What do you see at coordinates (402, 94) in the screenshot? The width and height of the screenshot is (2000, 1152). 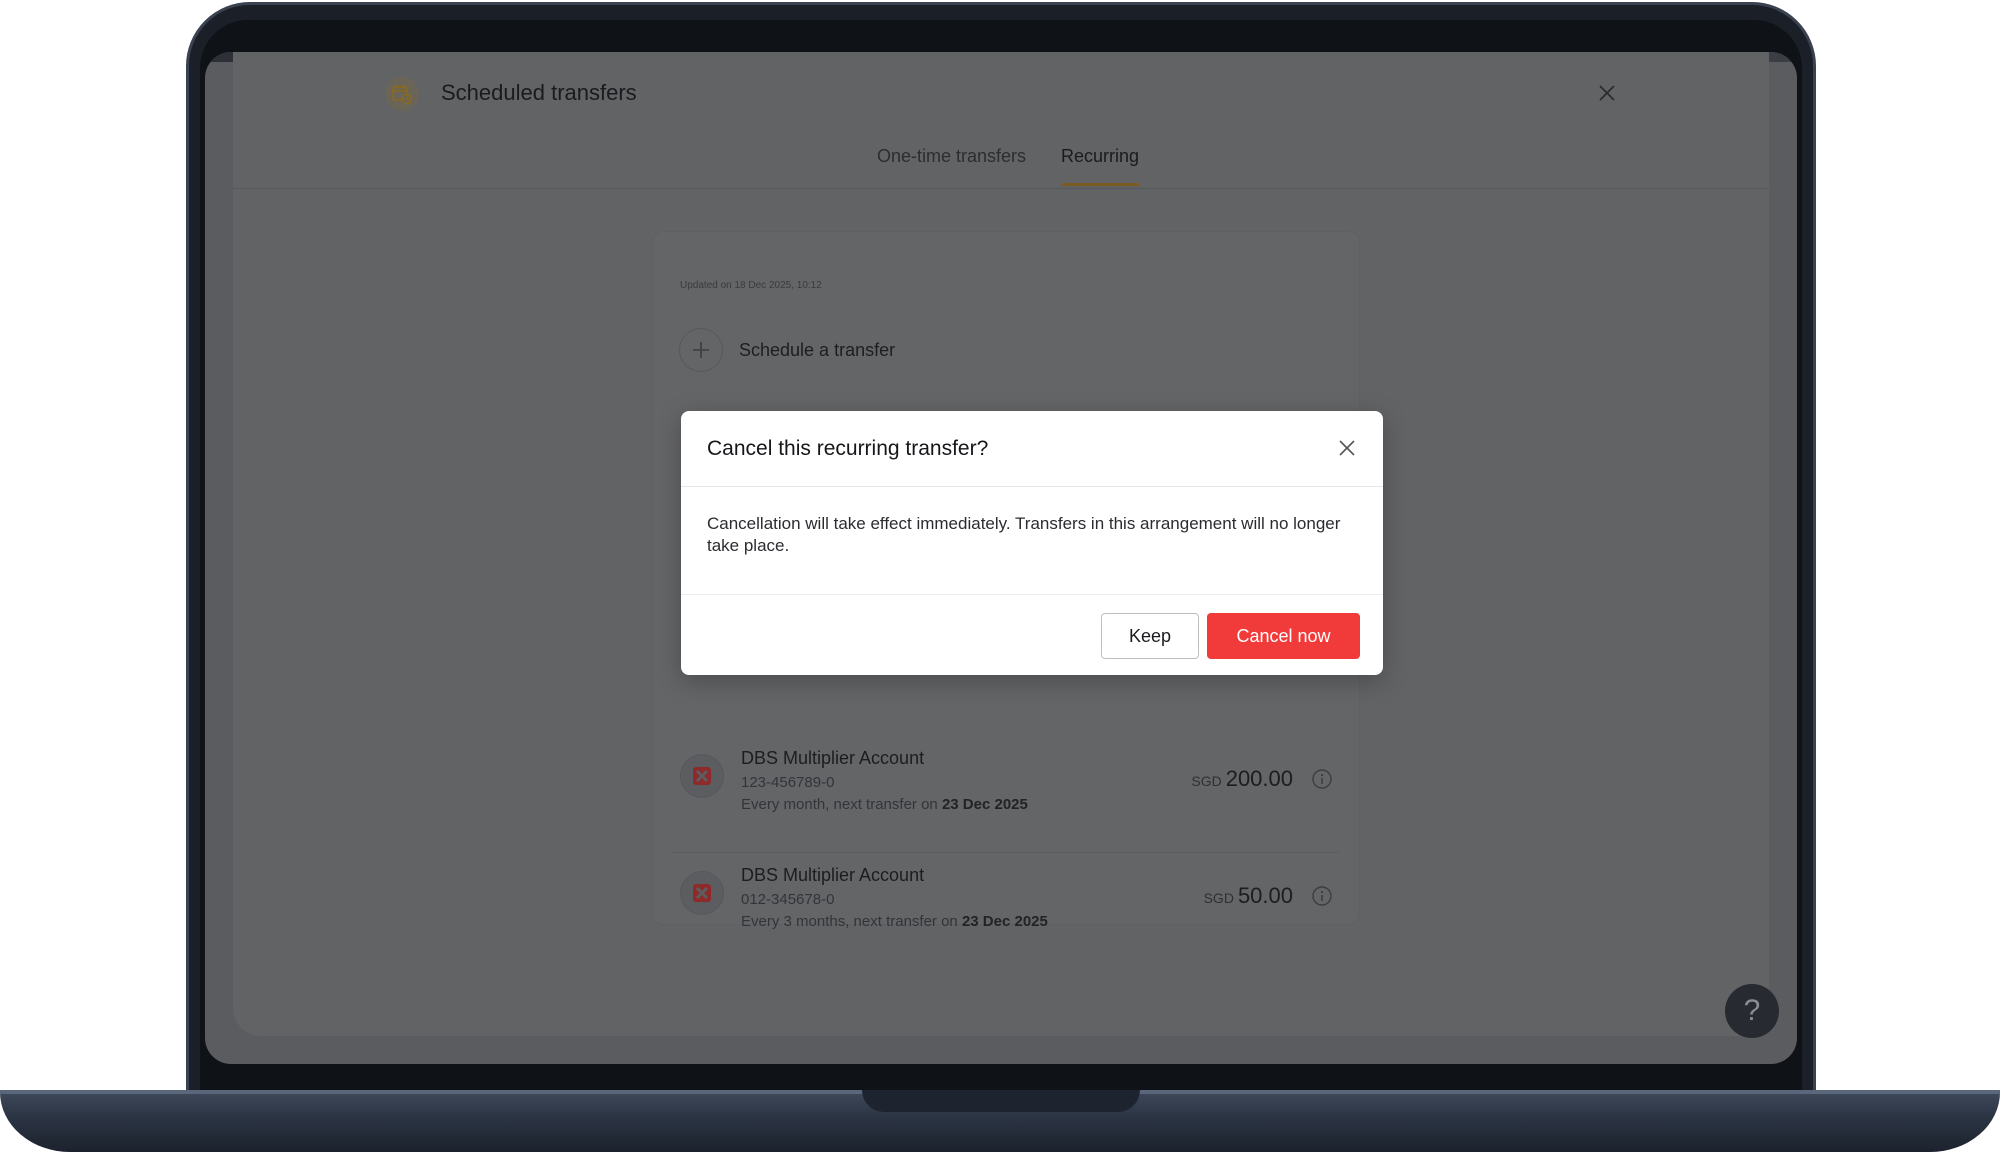 I see `calendar-transfer-icon` at bounding box center [402, 94].